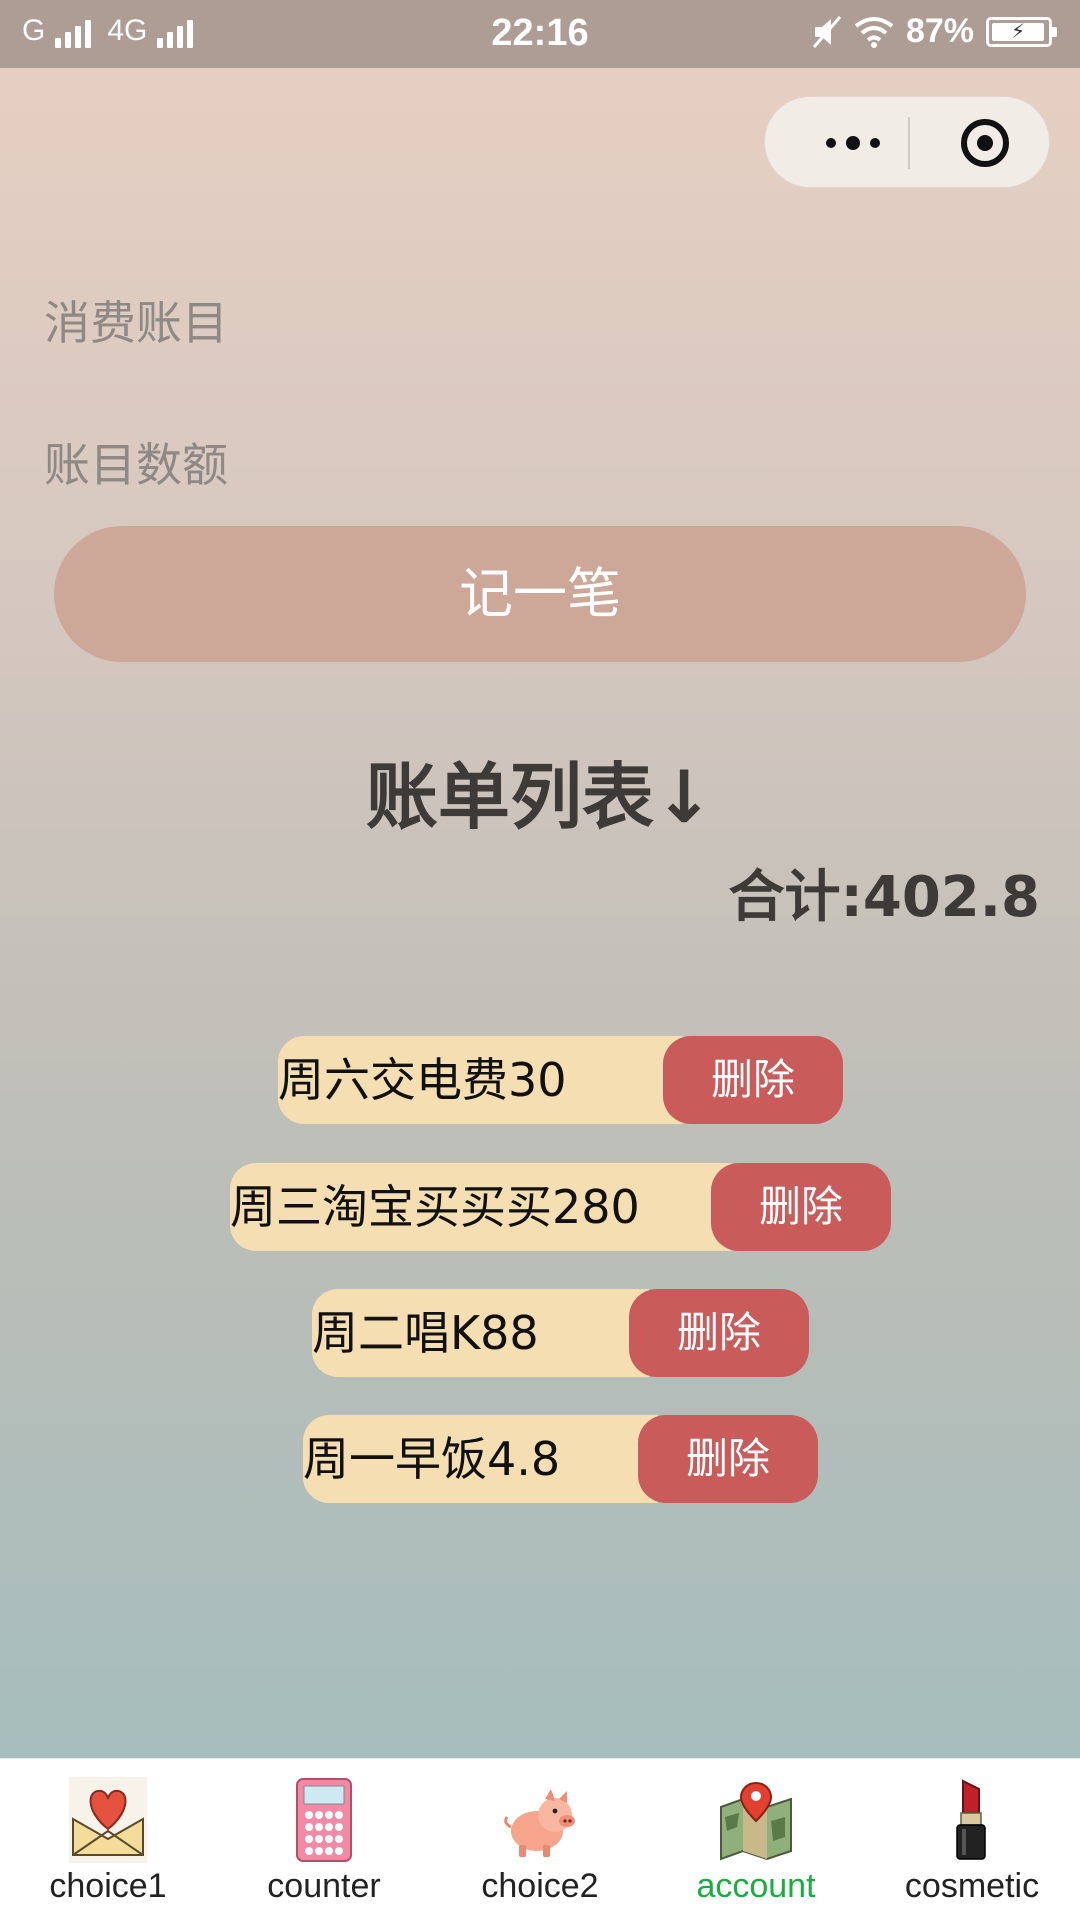  I want to click on record-button: 记一笔, so click(540, 594).